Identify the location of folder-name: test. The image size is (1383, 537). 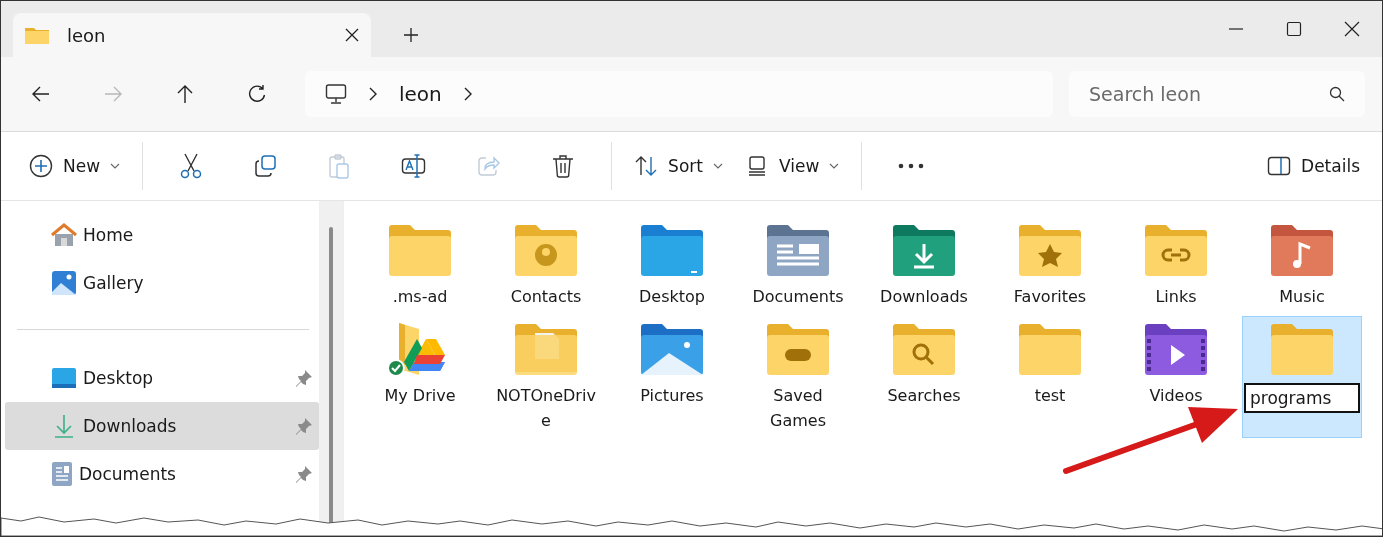
(1050, 396).